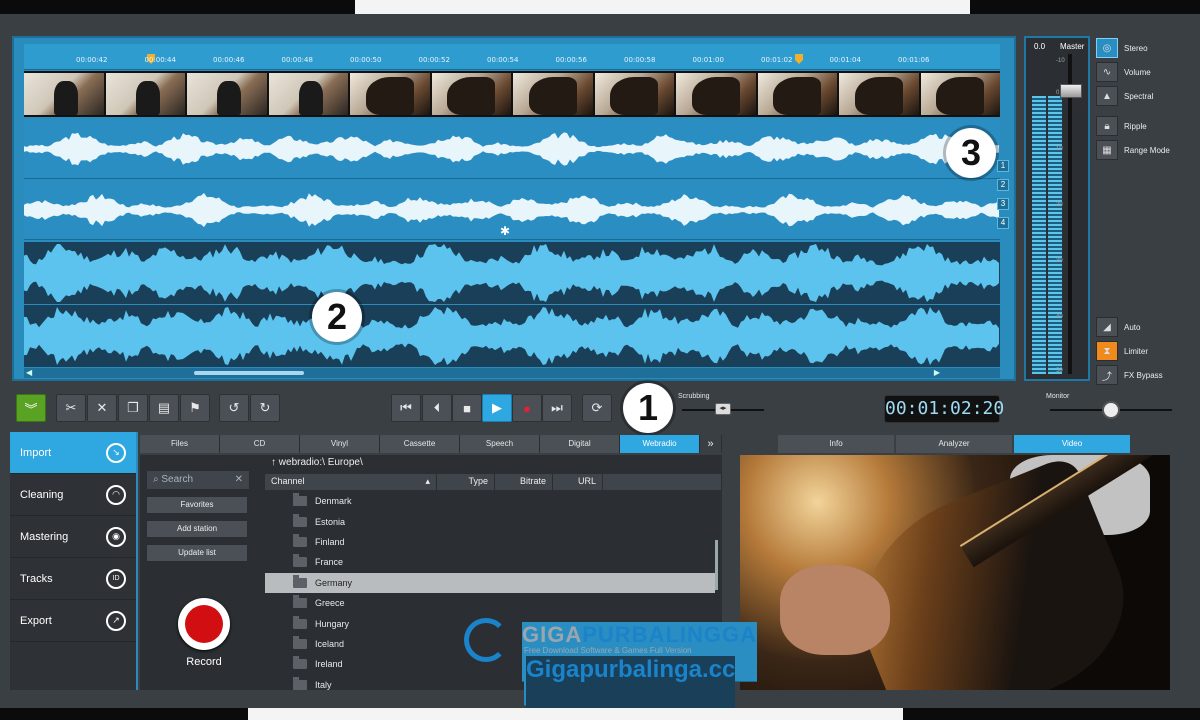  Describe the element at coordinates (1003, 204) in the screenshot. I see `track-view-tab-3: 3` at that location.